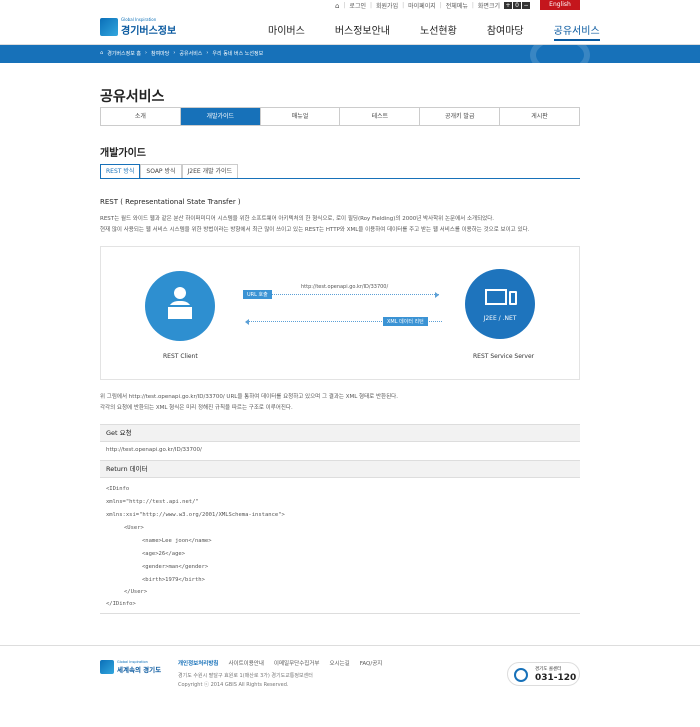  Describe the element at coordinates (301, 116) in the screenshot. I see `tab-manual: 매뉴얼` at that location.